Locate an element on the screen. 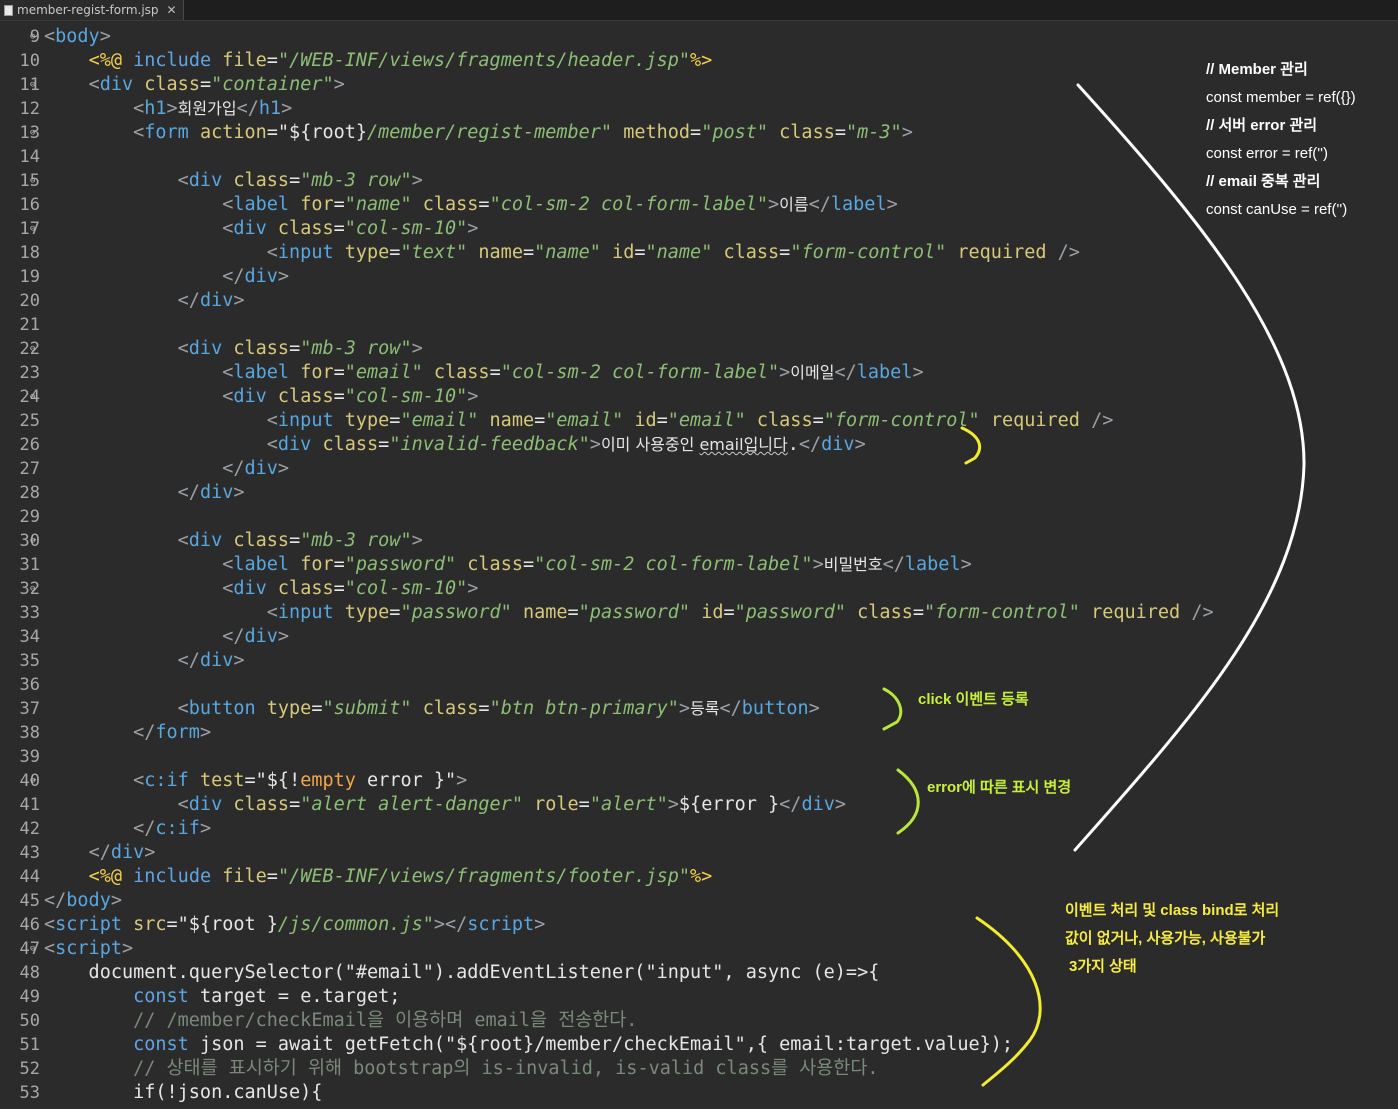 The width and height of the screenshot is (1398, 1109). line-number: 37 is located at coordinates (29, 709).